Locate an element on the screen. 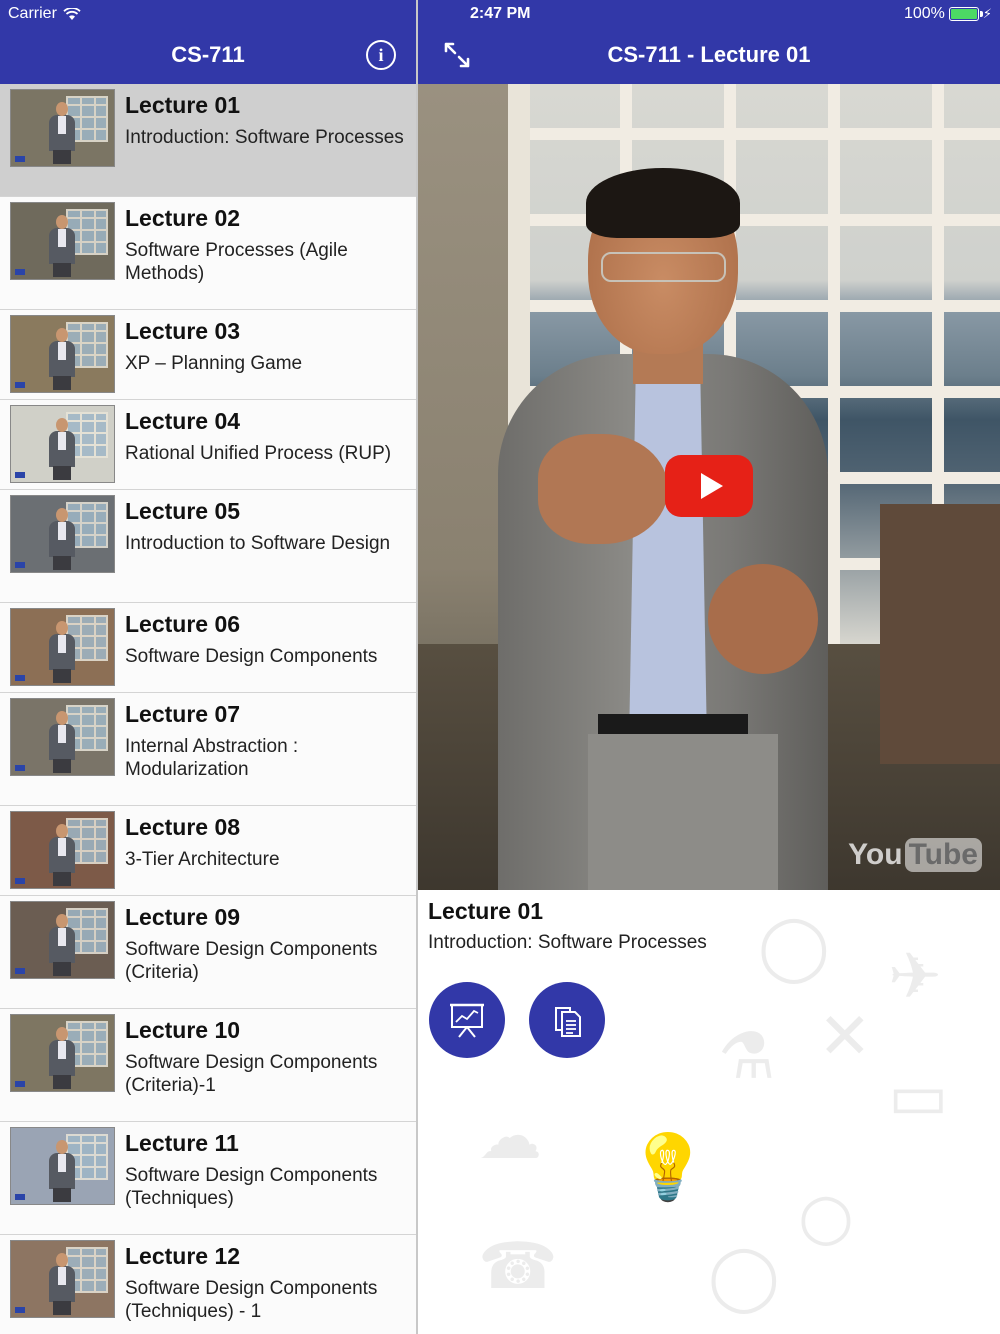 The height and width of the screenshot is (1334, 1000). doodle-apple-icon-2: ◯ is located at coordinates (744, 1277).